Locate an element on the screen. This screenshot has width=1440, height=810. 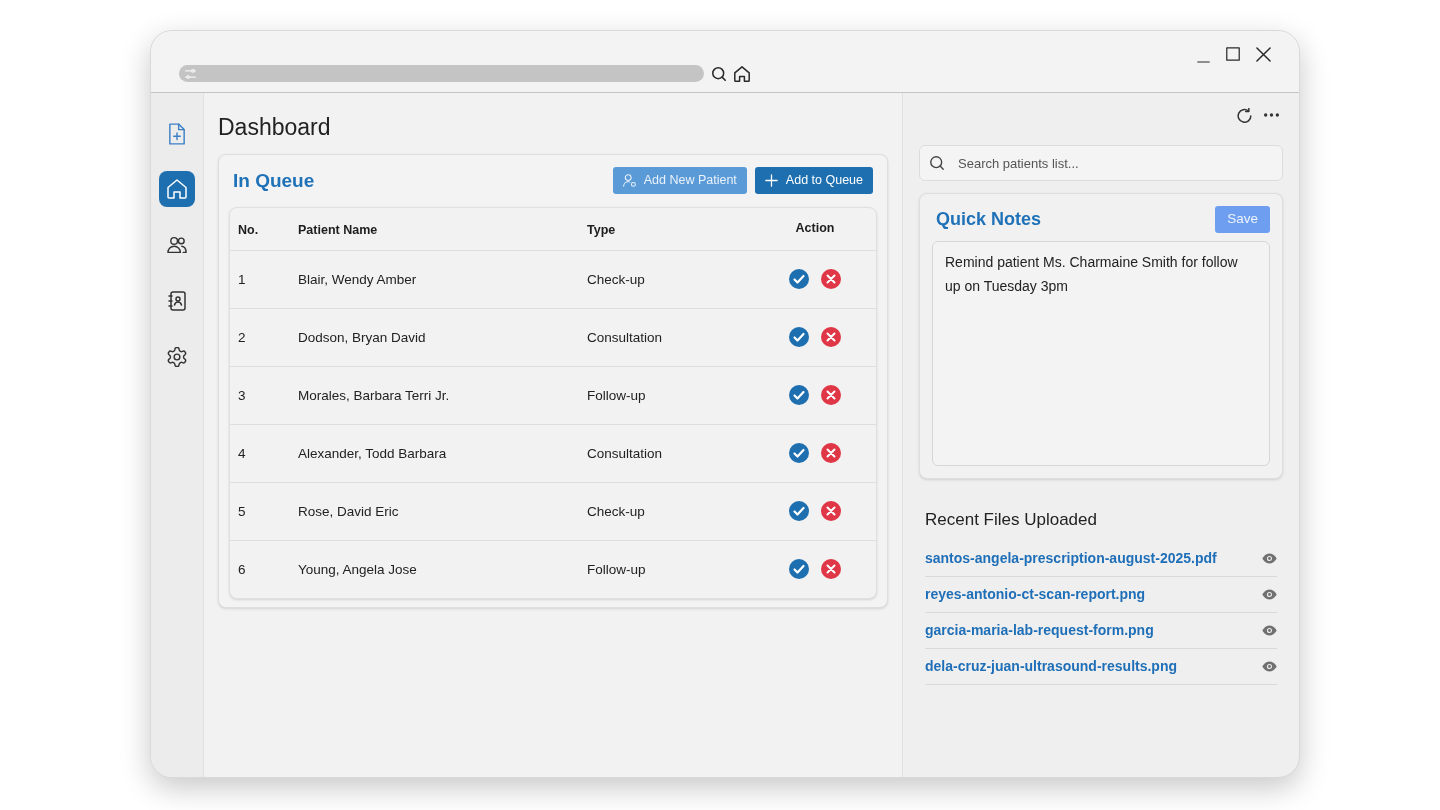
table-cell: Alexander, Todd Barbara is located at coordinates (372, 454).